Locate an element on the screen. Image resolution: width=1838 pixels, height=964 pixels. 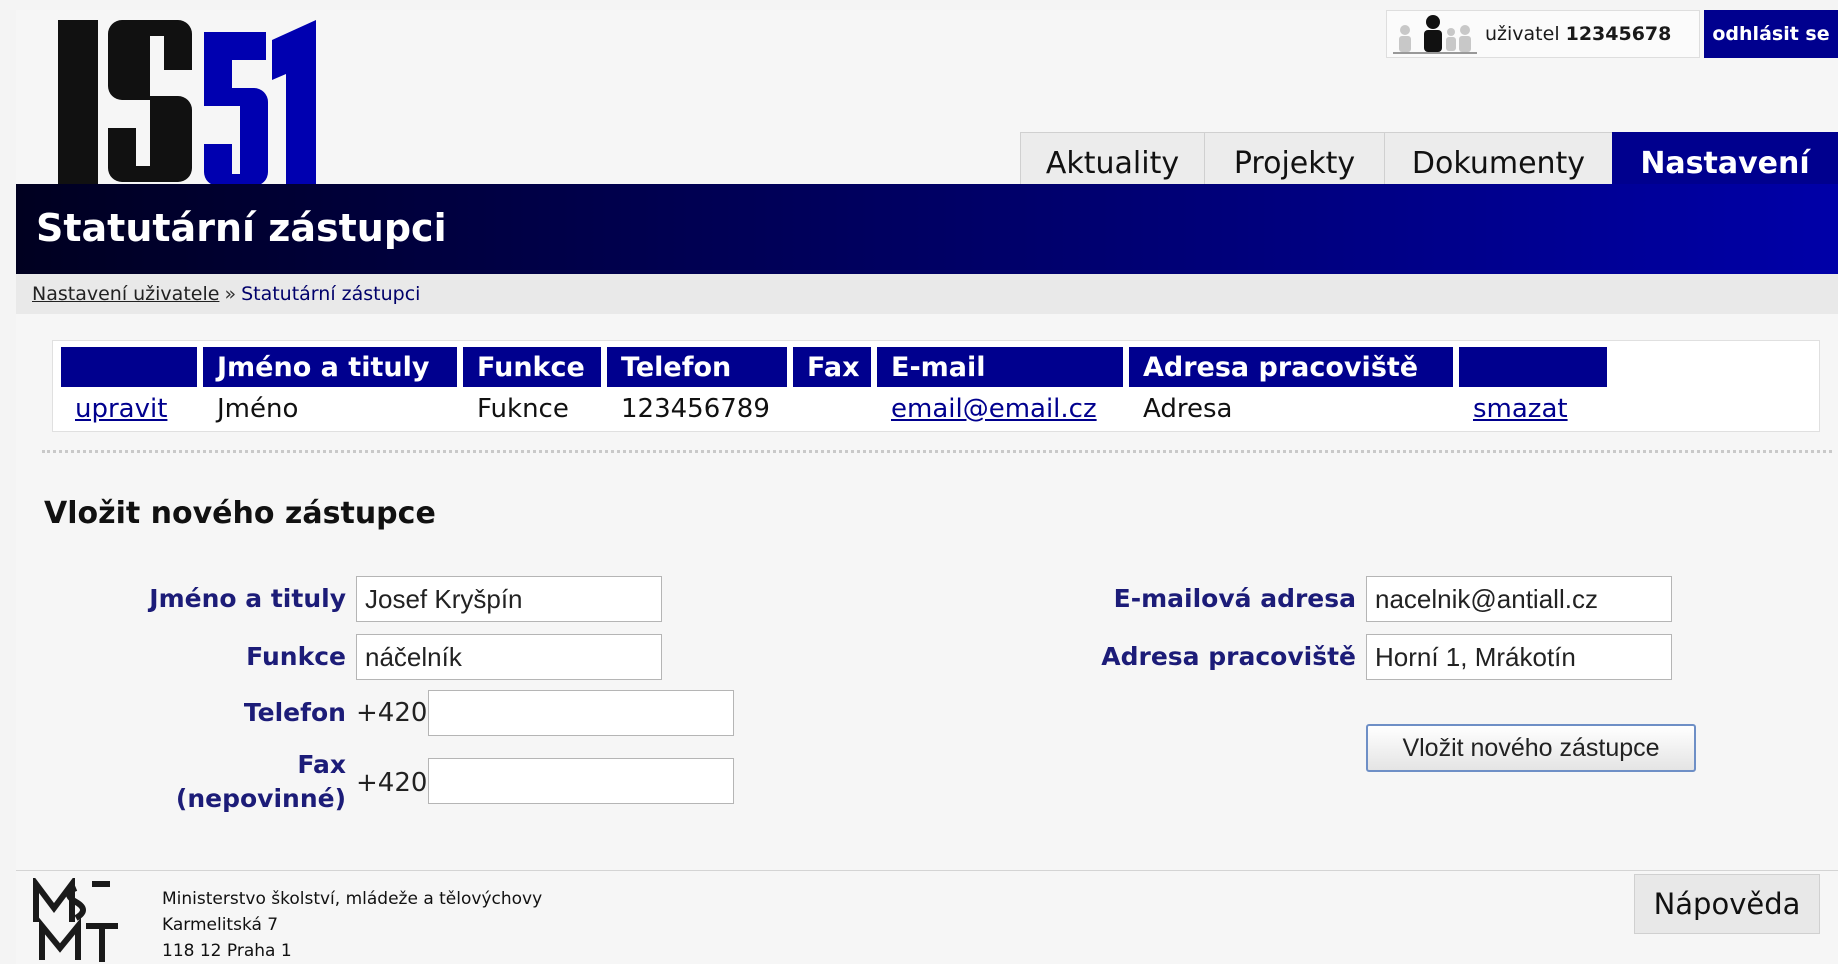
form-title: Vložit nového zástupce is located at coordinates (240, 513).